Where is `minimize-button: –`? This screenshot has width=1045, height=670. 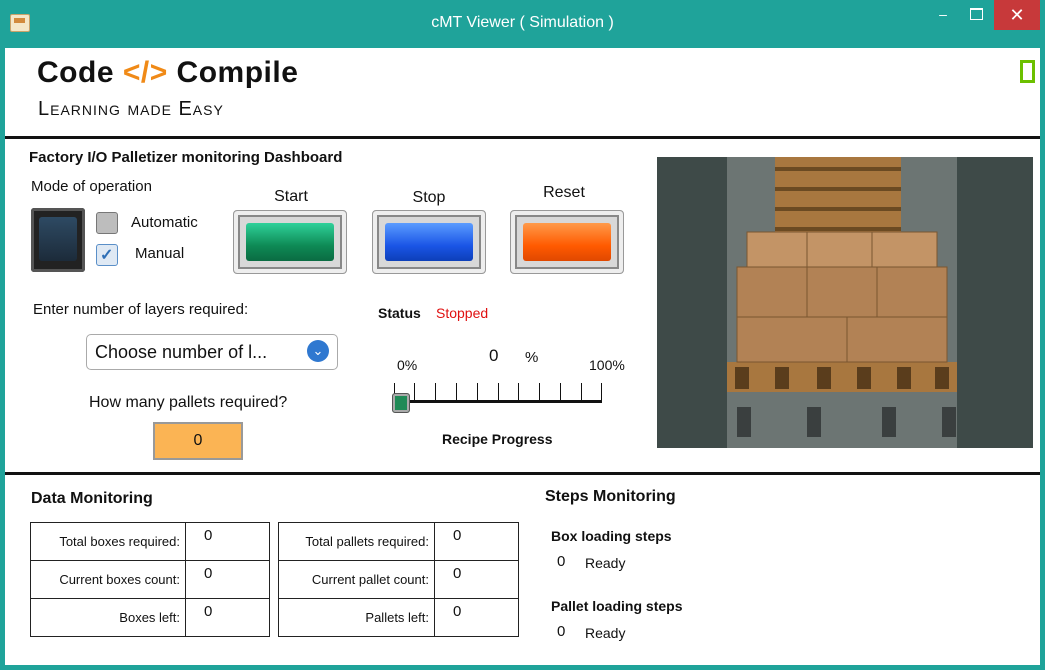 minimize-button: – is located at coordinates (943, 14).